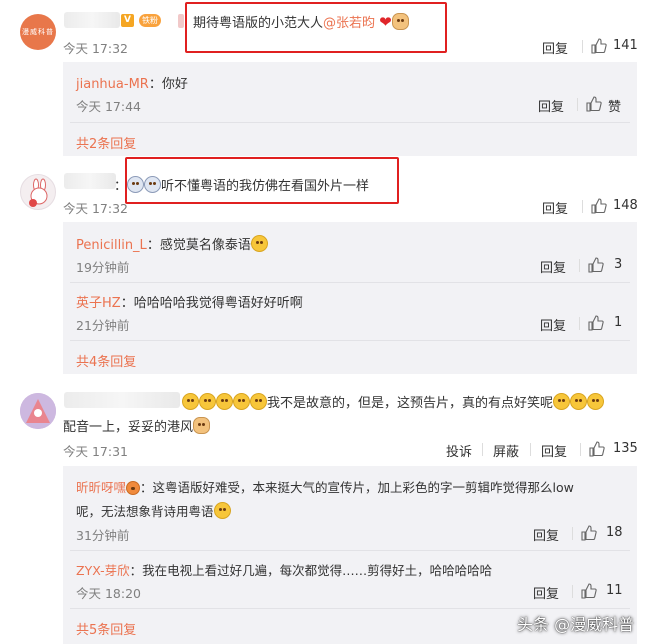  I want to click on reply-item: Penicillin_L：感觉莫名像泰语, so click(172, 243).